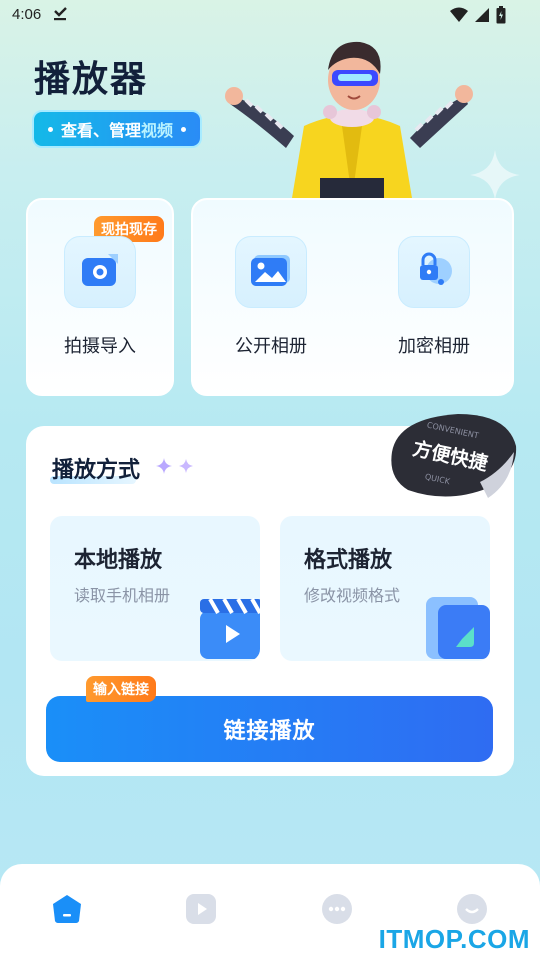 This screenshot has width=540, height=960. I want to click on format-file-icon, so click(456, 627).